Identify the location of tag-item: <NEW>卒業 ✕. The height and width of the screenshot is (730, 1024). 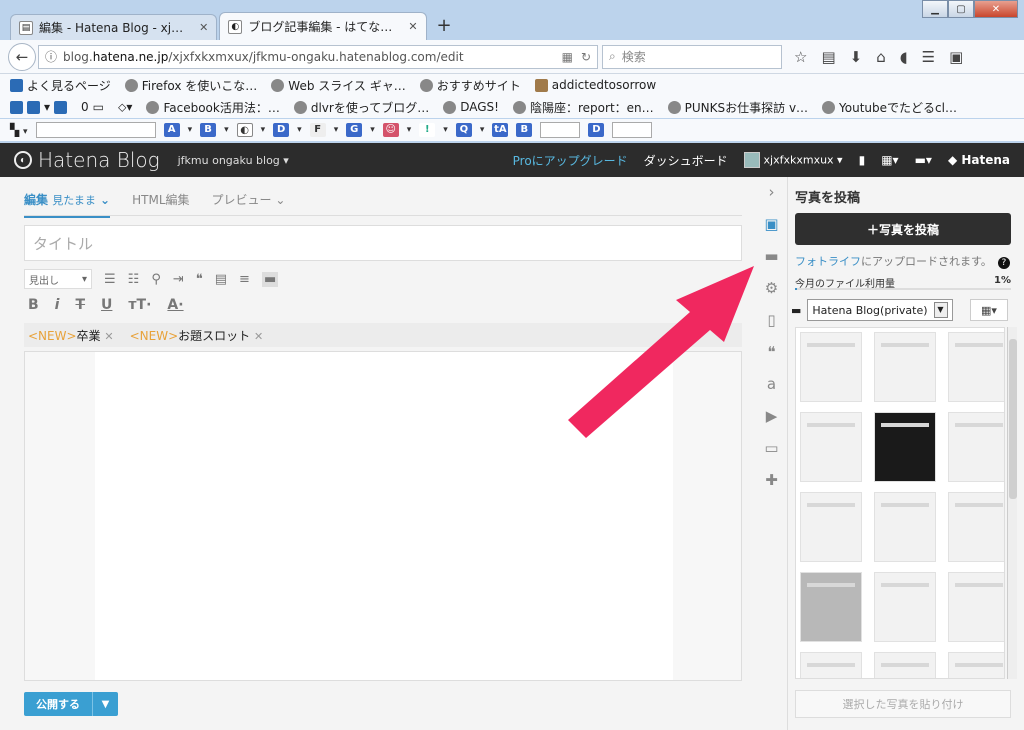
(71, 335).